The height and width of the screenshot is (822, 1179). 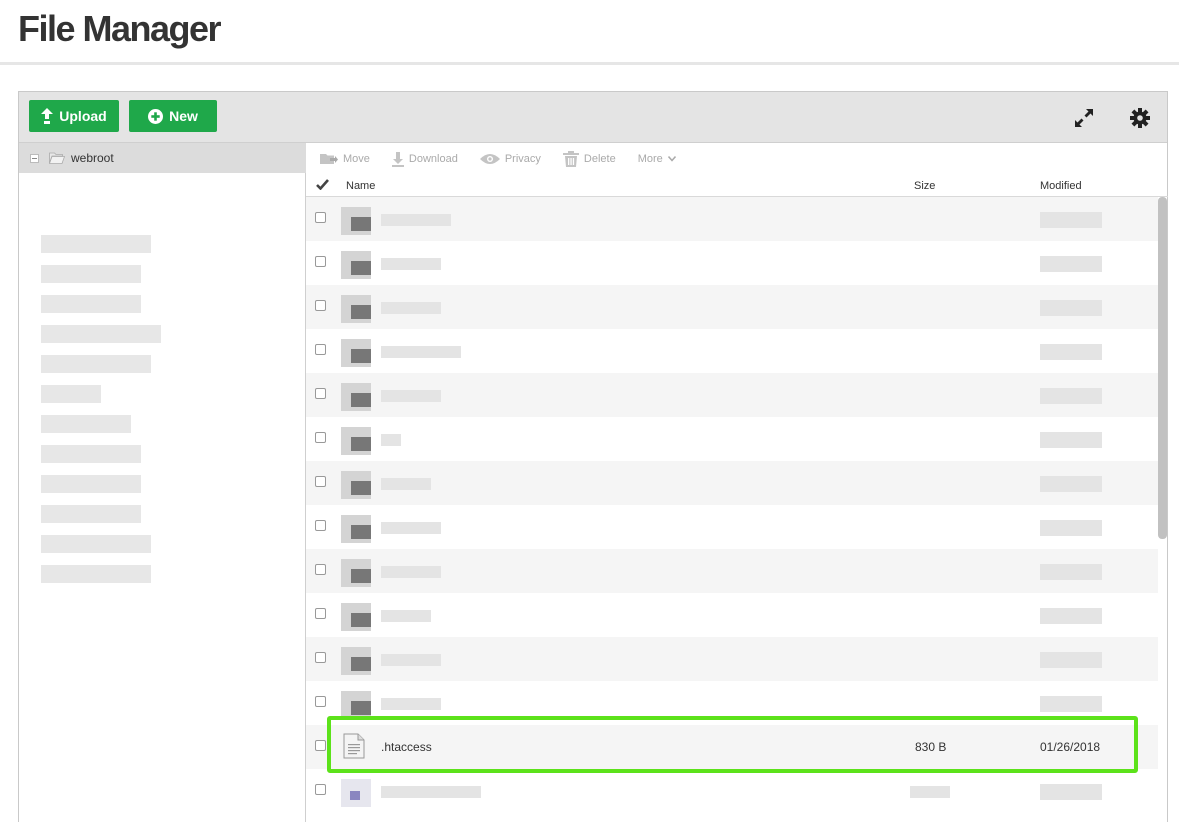 I want to click on move-label: Move, so click(x=356, y=159).